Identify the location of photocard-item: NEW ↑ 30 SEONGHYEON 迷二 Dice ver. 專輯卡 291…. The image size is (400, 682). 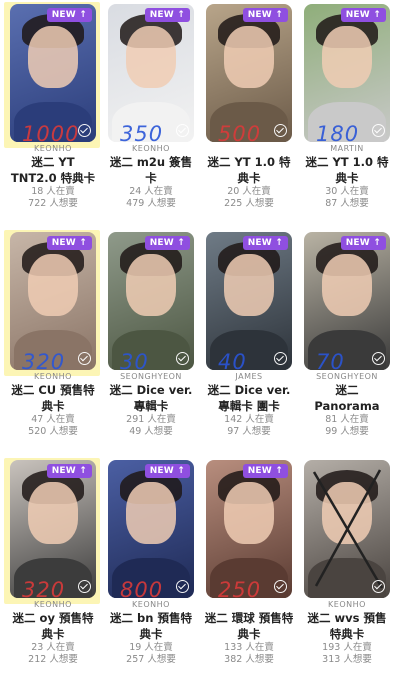
(151, 335).